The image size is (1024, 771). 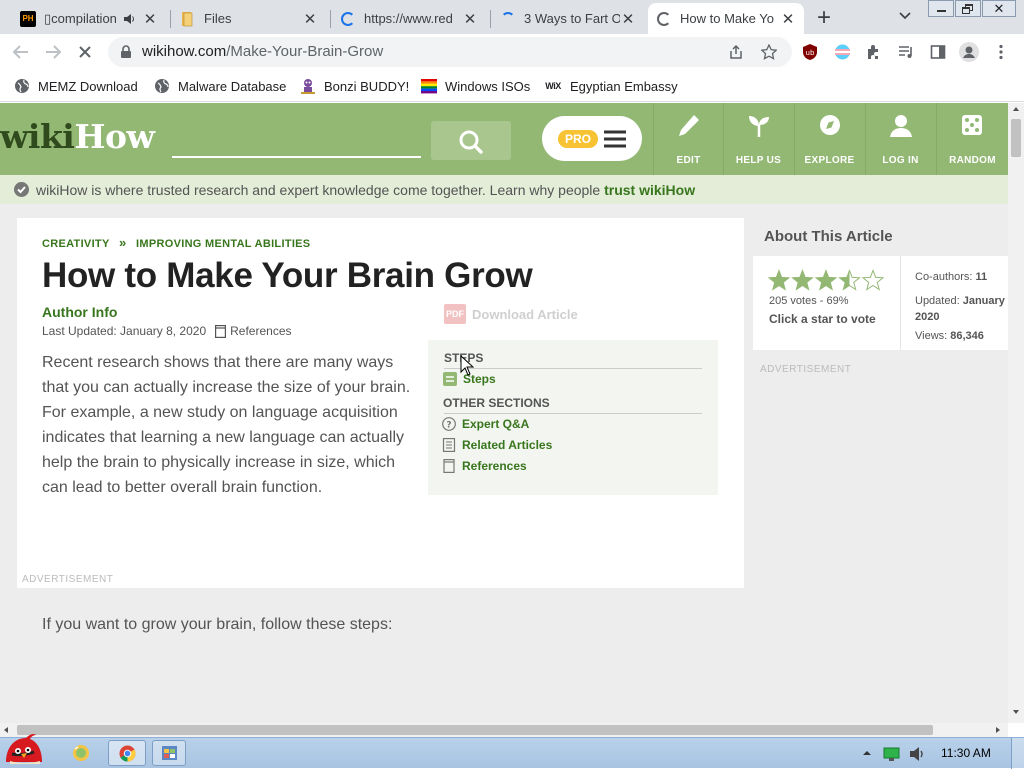 I want to click on address-bar: wikihow.com/Make-Your-Brain-Grow, so click(x=450, y=52).